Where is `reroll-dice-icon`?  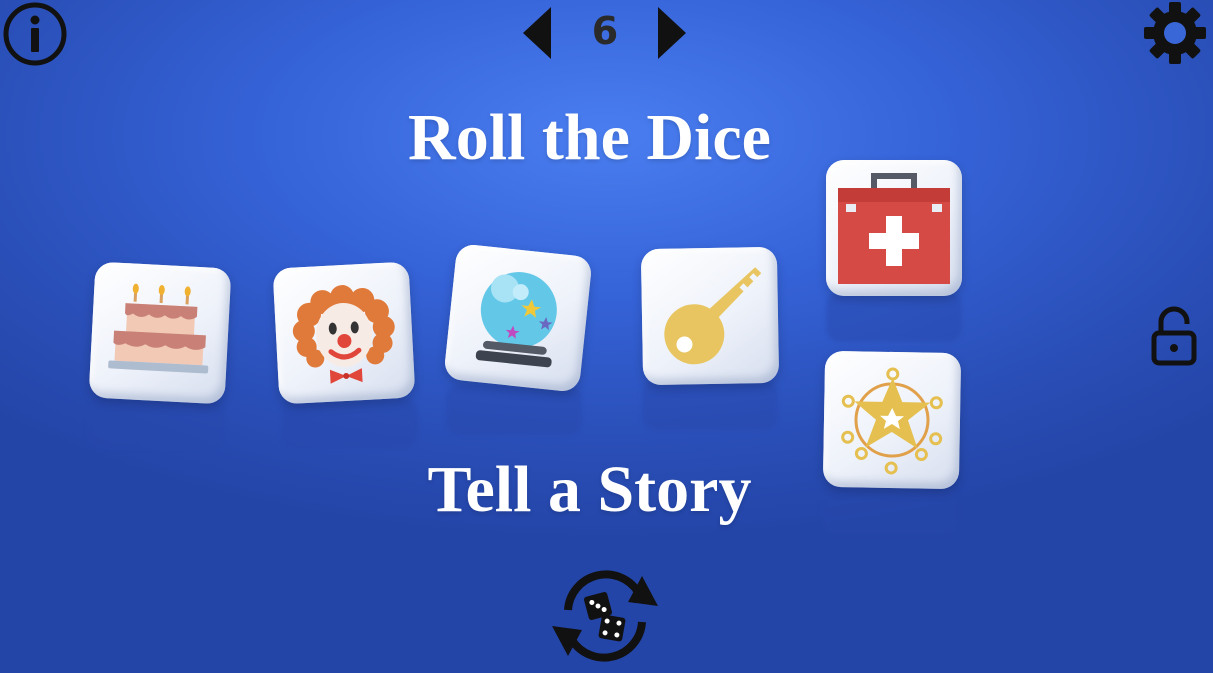 reroll-dice-icon is located at coordinates (605, 616).